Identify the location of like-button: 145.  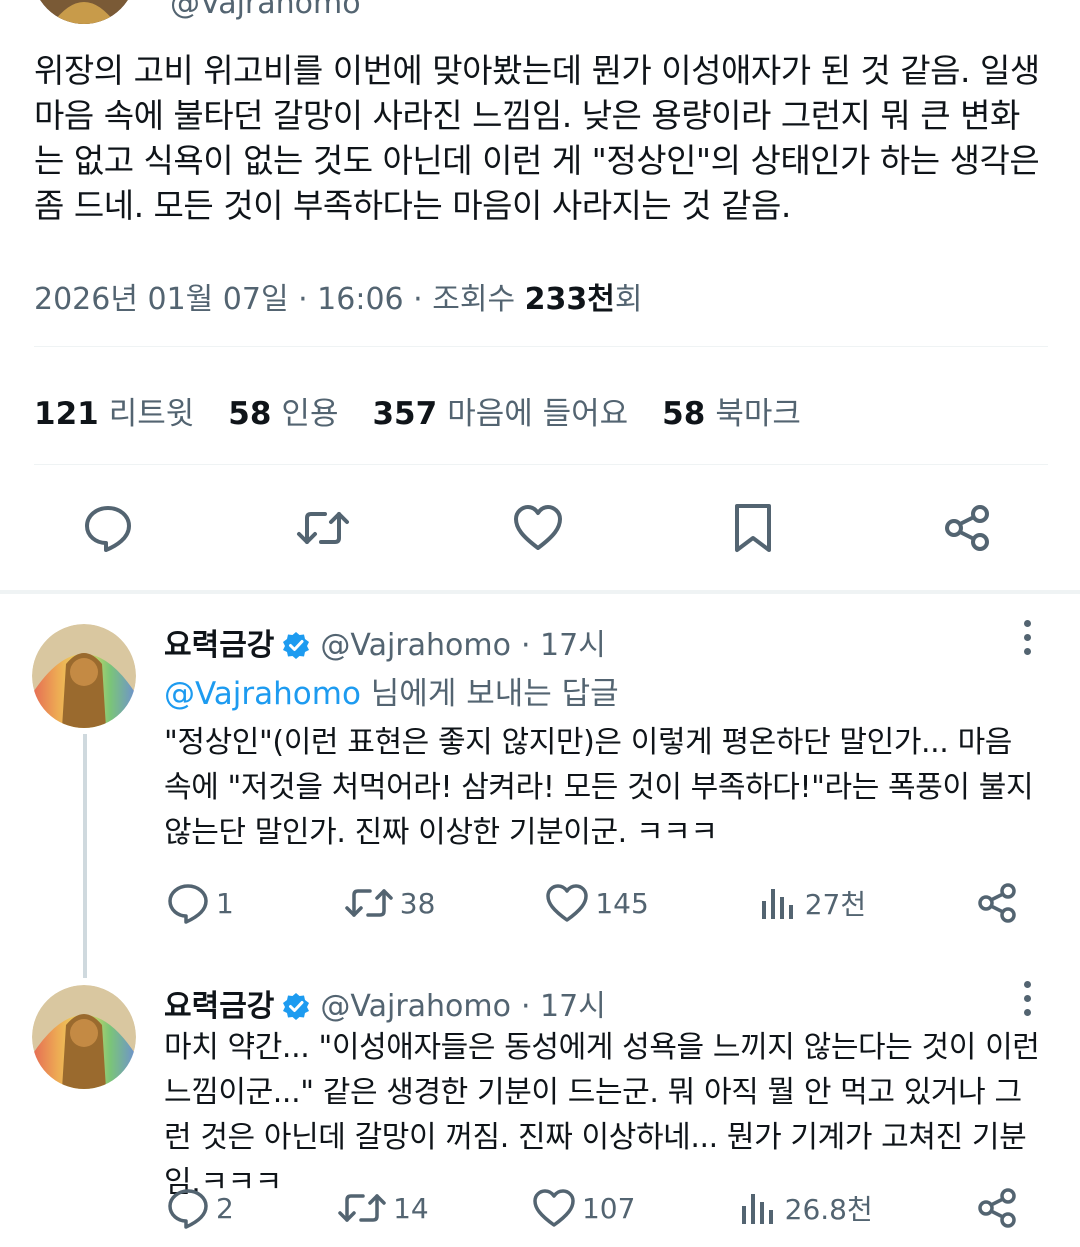
(597, 903).